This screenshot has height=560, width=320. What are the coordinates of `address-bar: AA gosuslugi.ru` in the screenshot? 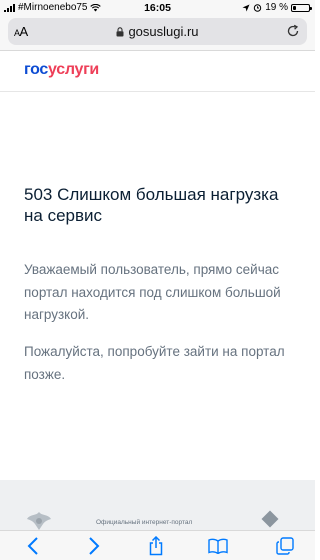 It's located at (157, 31).